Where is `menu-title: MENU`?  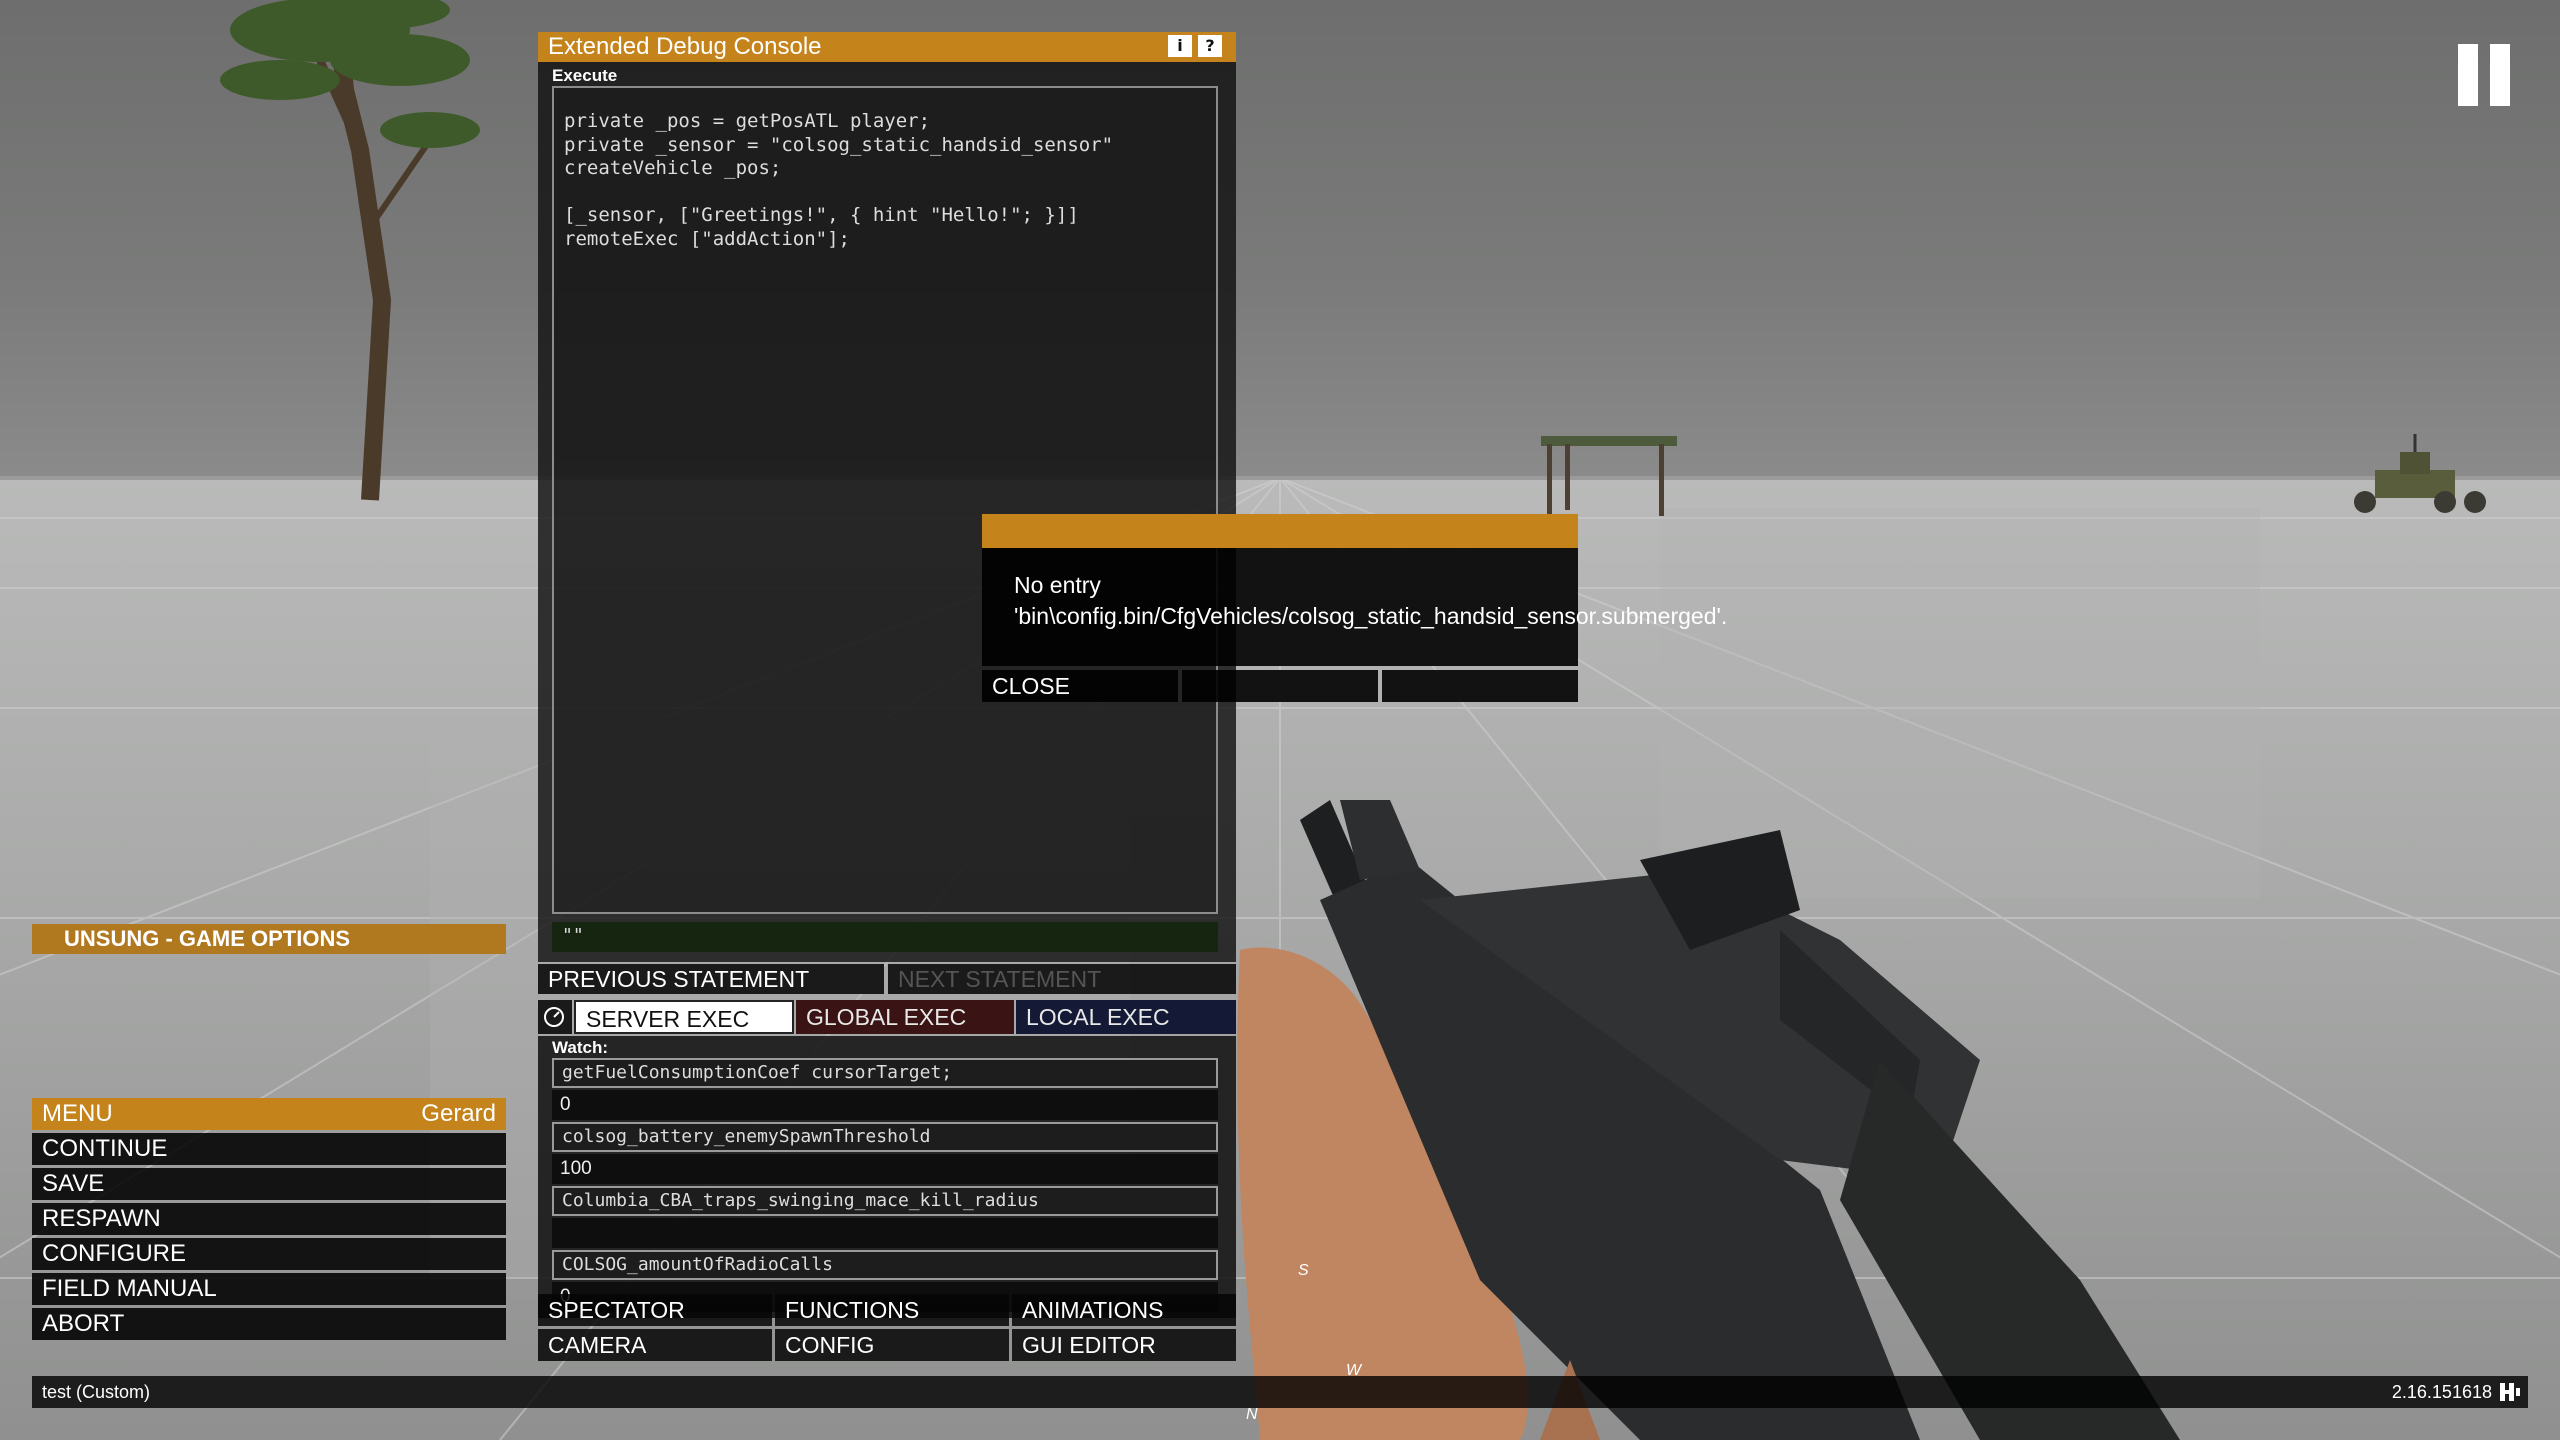
menu-title: MENU is located at coordinates (77, 1113).